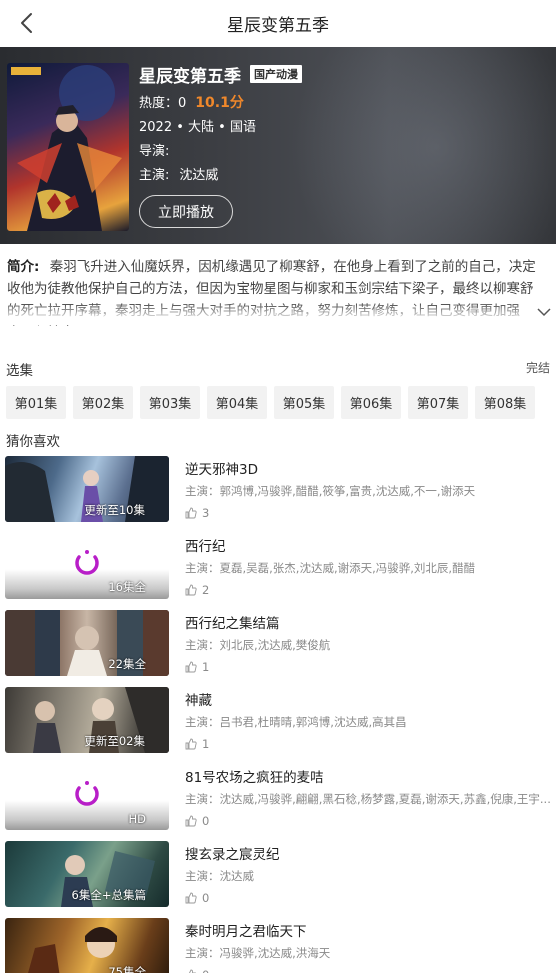 Image resolution: width=556 pixels, height=973 pixels. Describe the element at coordinates (23, 267) in the screenshot. I see `synopsis-label: 简介:` at that location.